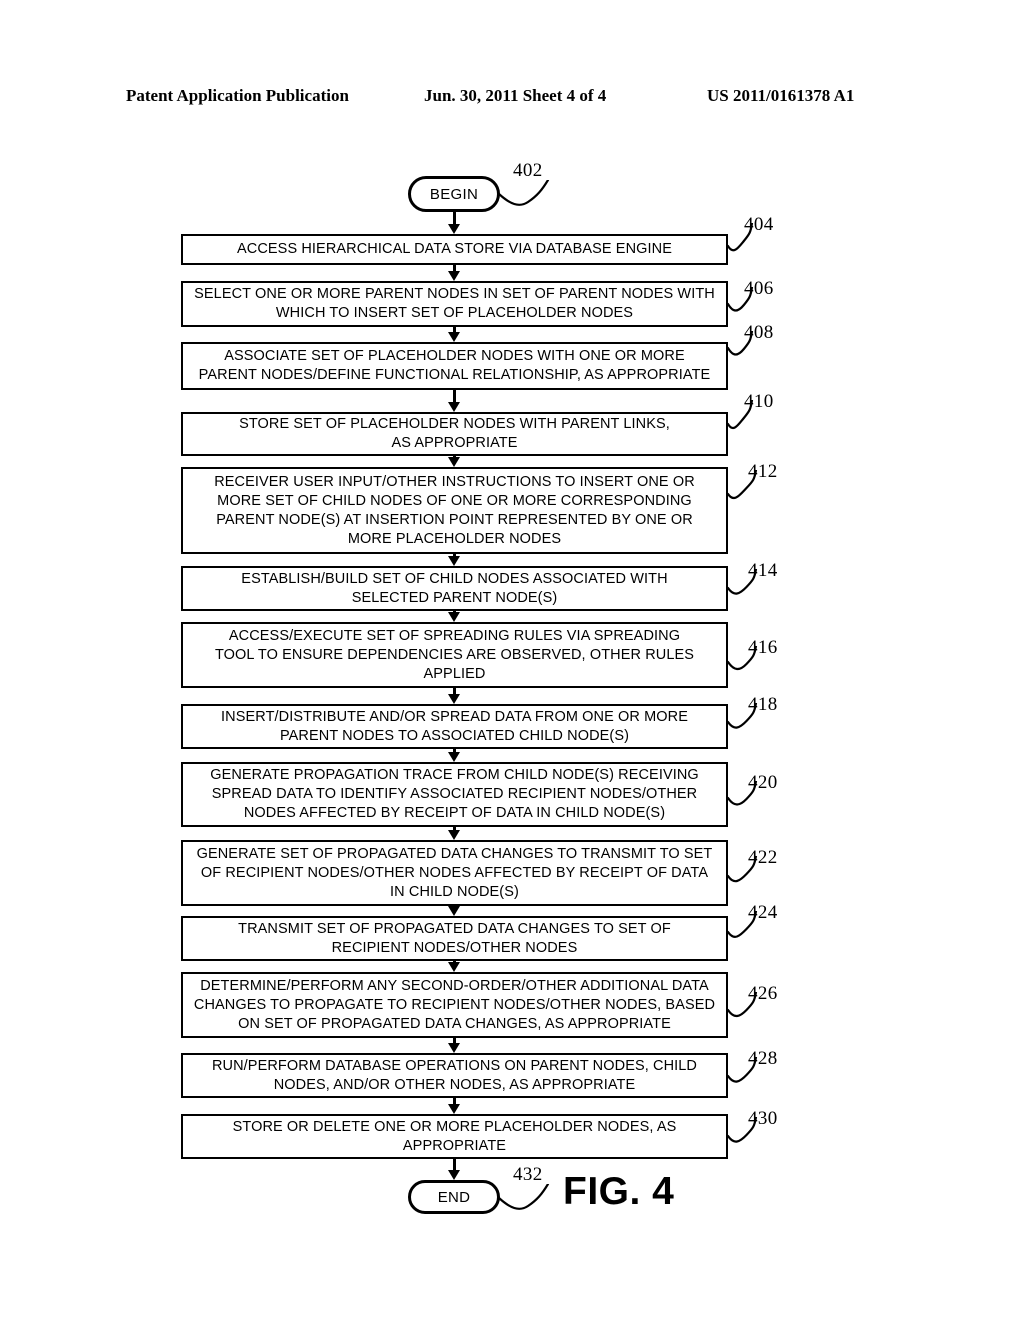  Describe the element at coordinates (763, 993) in the screenshot. I see `ref-numeral-426: 426` at that location.